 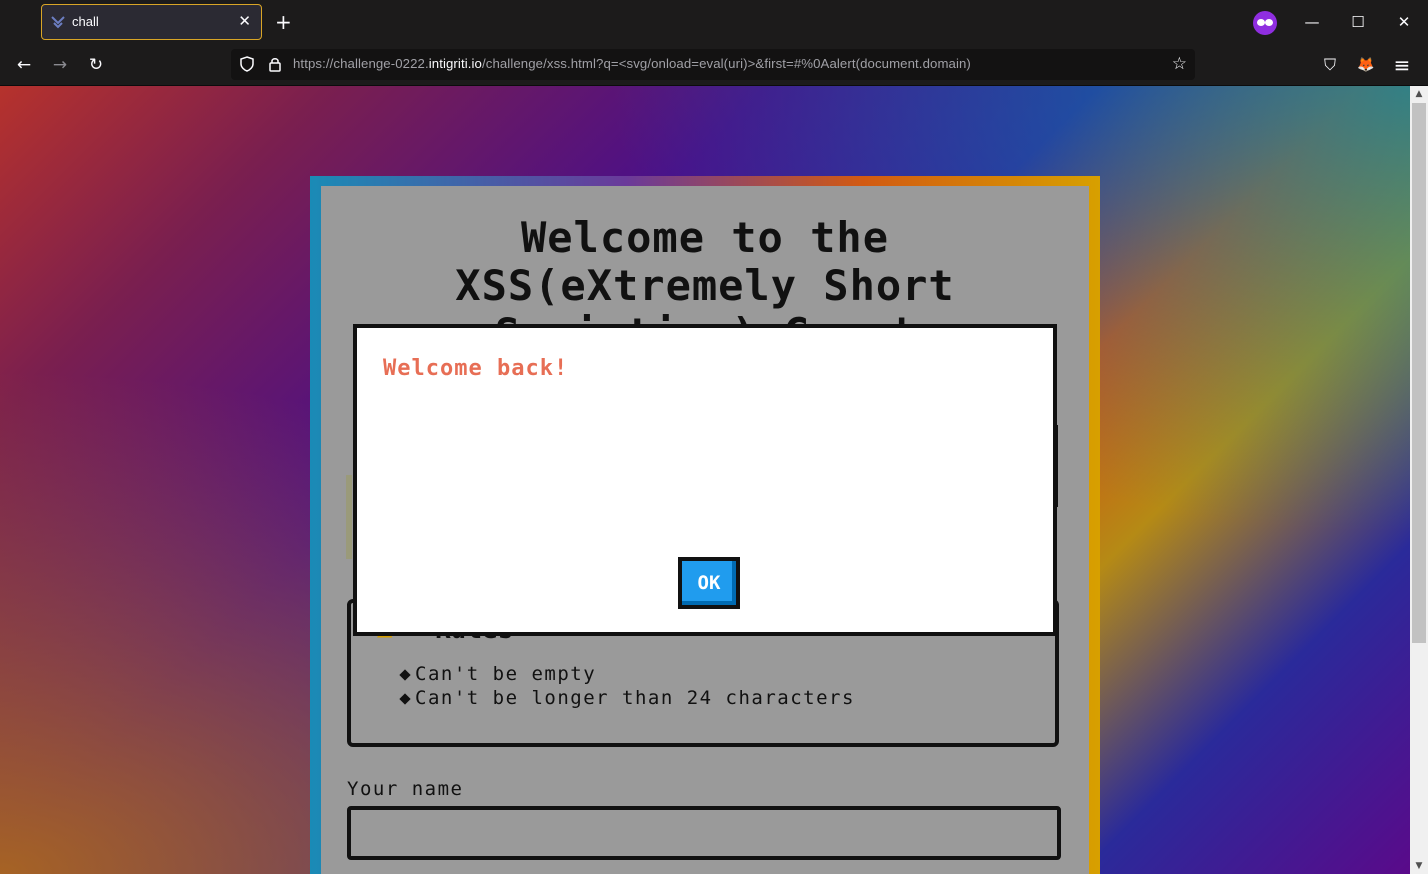 What do you see at coordinates (96, 65) in the screenshot?
I see `reload-button: ↻` at bounding box center [96, 65].